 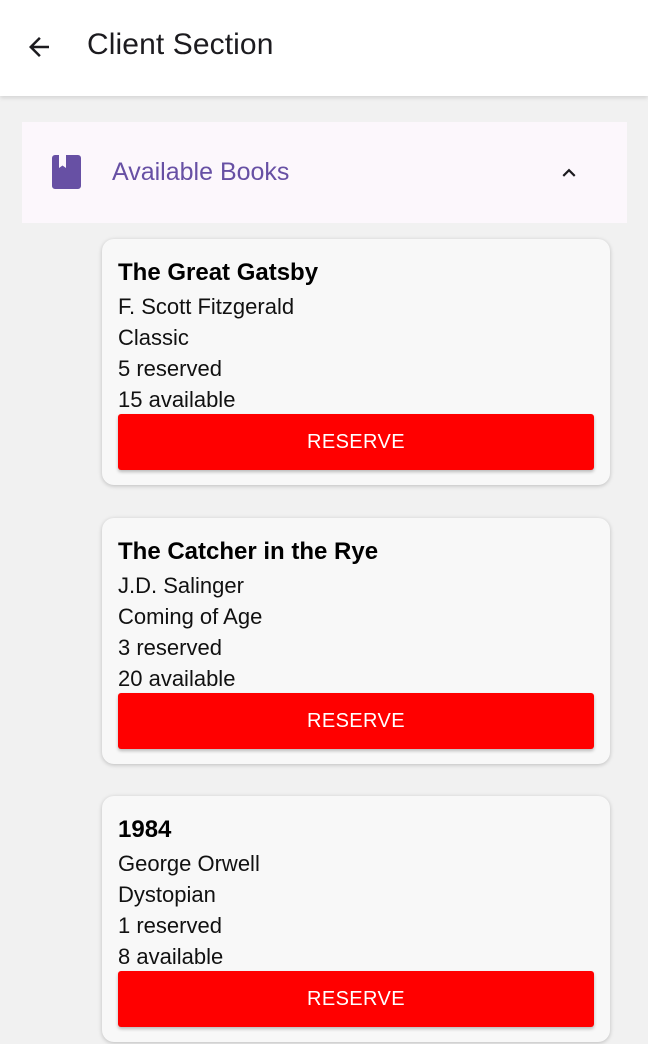 I want to click on book-genre: Dystopian, so click(x=167, y=894).